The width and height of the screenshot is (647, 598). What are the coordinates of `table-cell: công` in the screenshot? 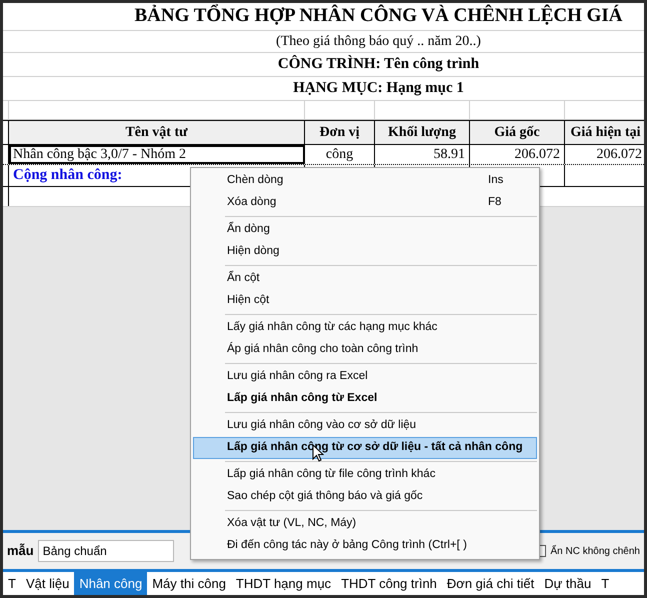 It's located at (340, 154).